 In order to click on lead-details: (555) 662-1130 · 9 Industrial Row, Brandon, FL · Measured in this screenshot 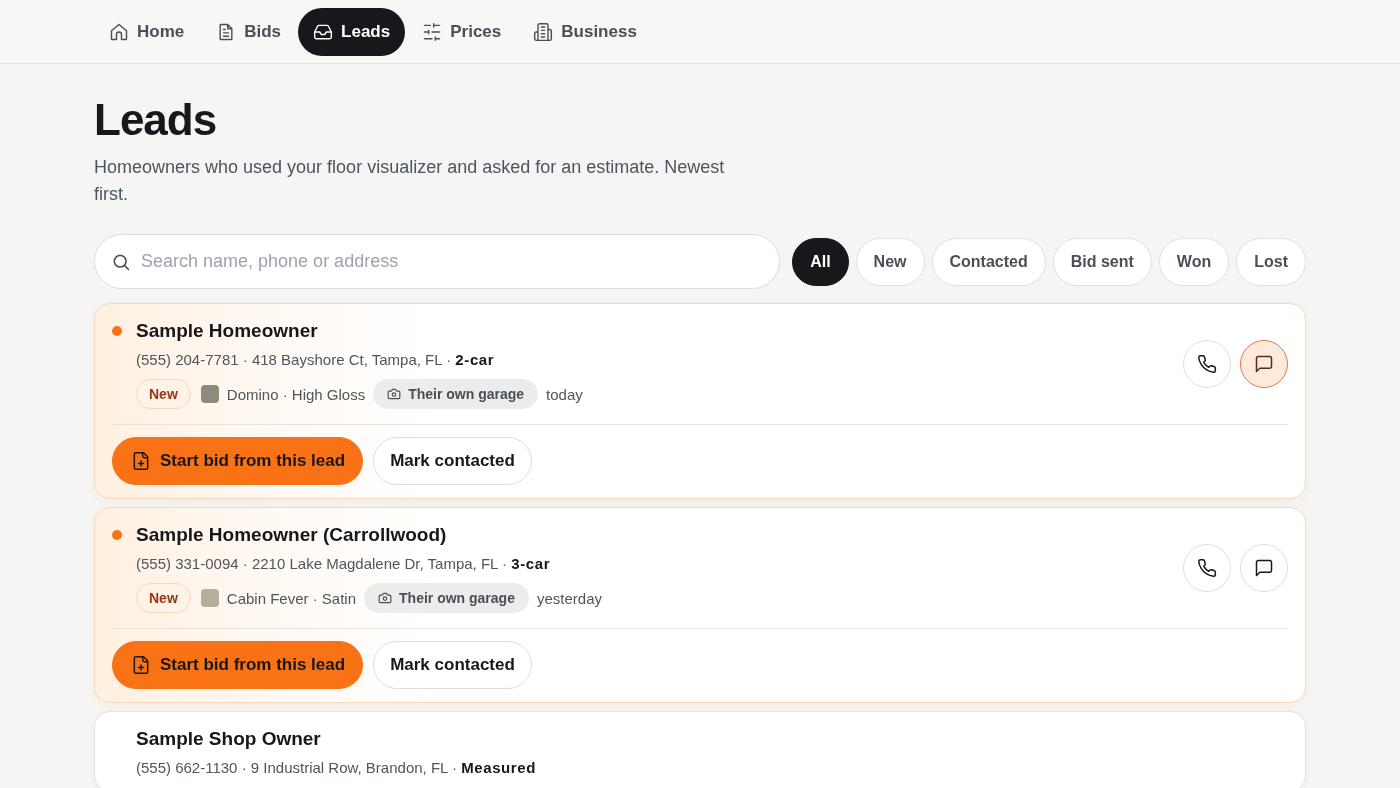, I will do `click(336, 768)`.